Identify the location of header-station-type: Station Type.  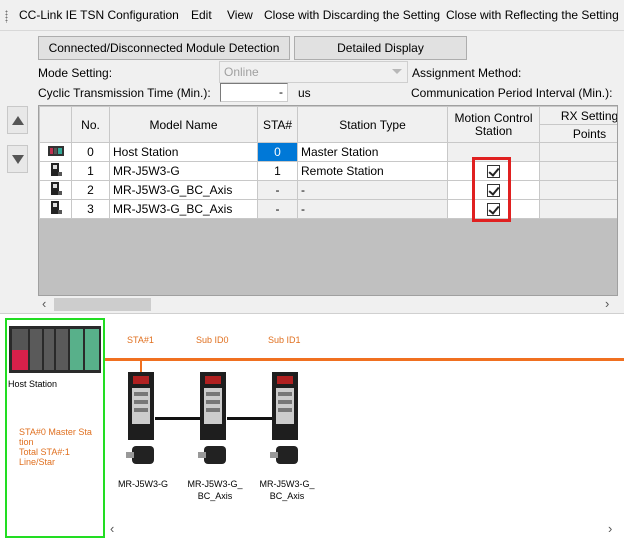
(372, 124).